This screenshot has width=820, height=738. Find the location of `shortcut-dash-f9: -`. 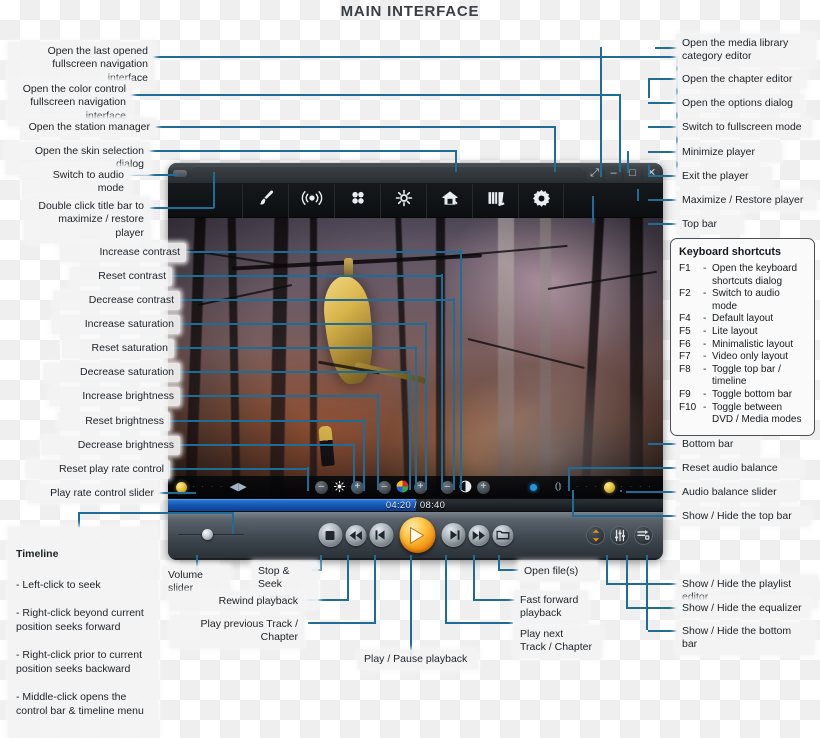

shortcut-dash-f9: - is located at coordinates (705, 394).